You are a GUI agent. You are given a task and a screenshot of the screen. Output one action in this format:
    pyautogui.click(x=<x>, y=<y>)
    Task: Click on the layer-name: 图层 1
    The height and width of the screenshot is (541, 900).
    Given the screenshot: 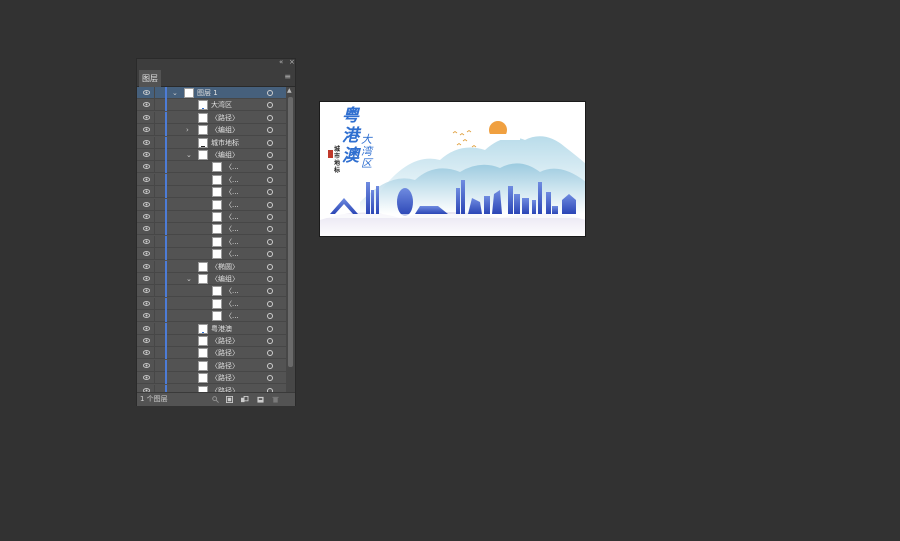 What is the action you would take?
    pyautogui.click(x=207, y=93)
    